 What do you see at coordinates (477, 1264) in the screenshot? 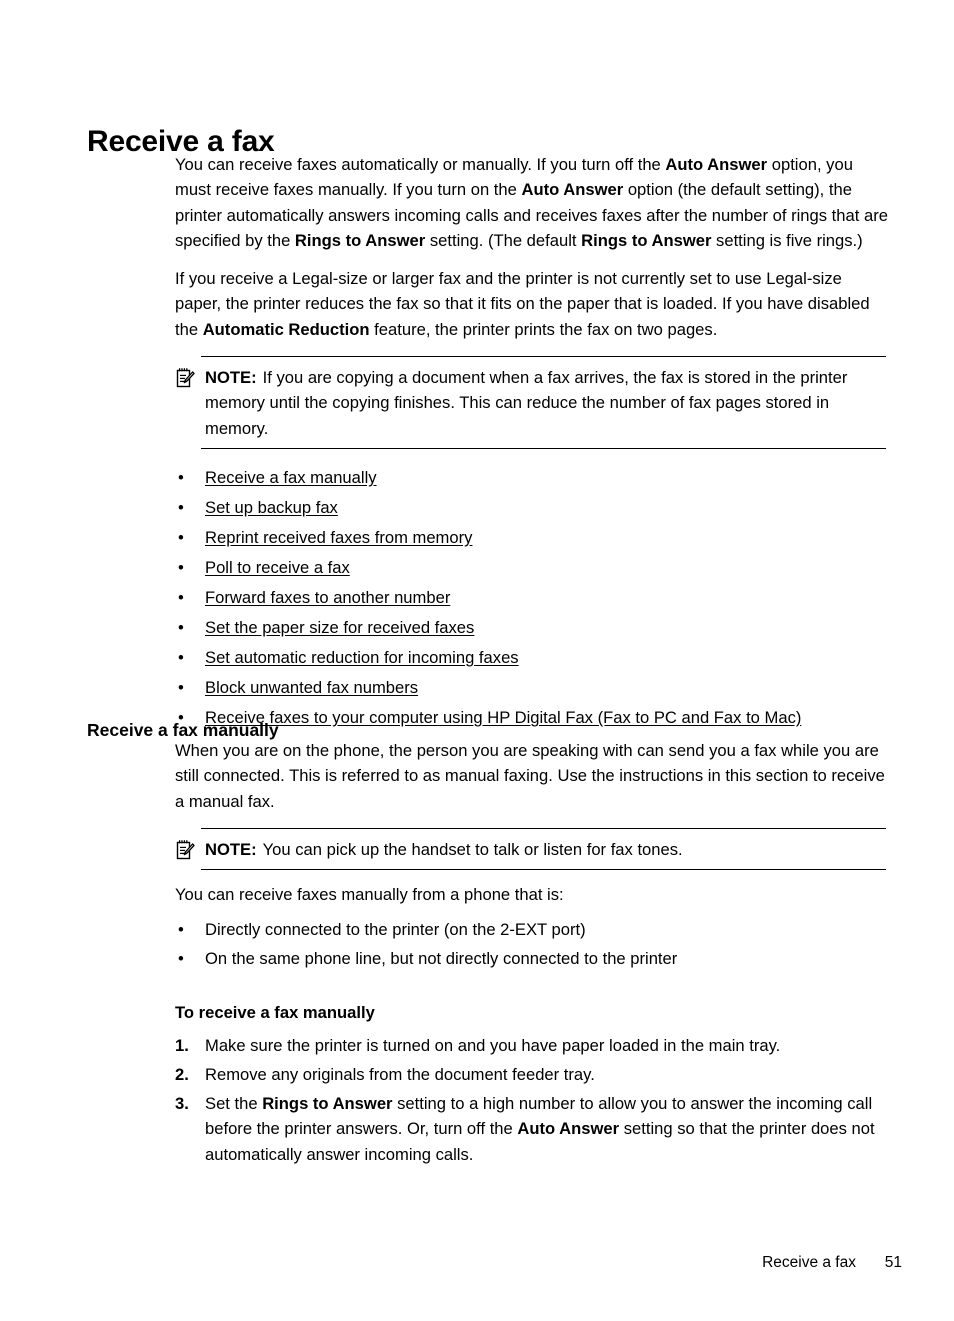
I see `page-footer: Receive a fax 51` at bounding box center [477, 1264].